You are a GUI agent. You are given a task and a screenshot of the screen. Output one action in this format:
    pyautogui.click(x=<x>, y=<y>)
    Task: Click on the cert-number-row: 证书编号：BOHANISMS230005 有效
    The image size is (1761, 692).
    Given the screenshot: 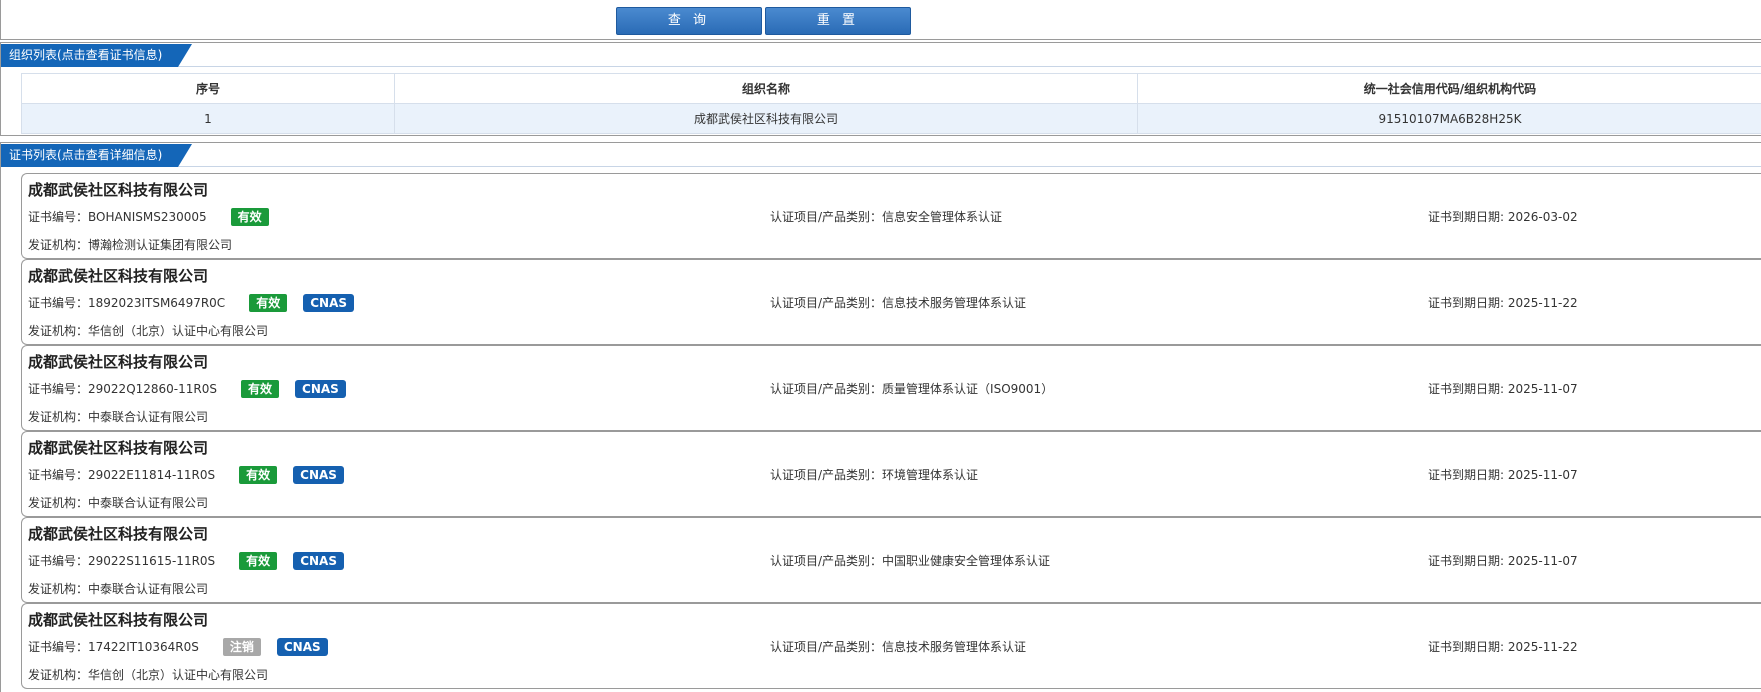 What is the action you would take?
    pyautogui.click(x=148, y=217)
    